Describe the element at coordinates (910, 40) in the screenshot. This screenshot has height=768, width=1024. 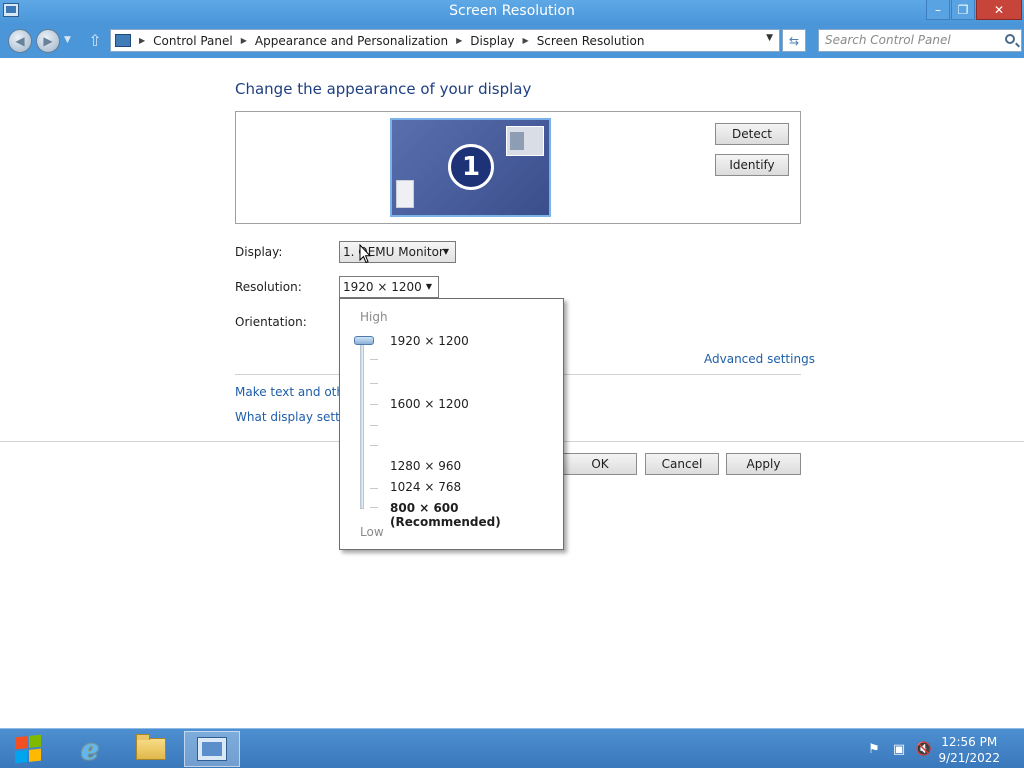
I see `search-input` at that location.